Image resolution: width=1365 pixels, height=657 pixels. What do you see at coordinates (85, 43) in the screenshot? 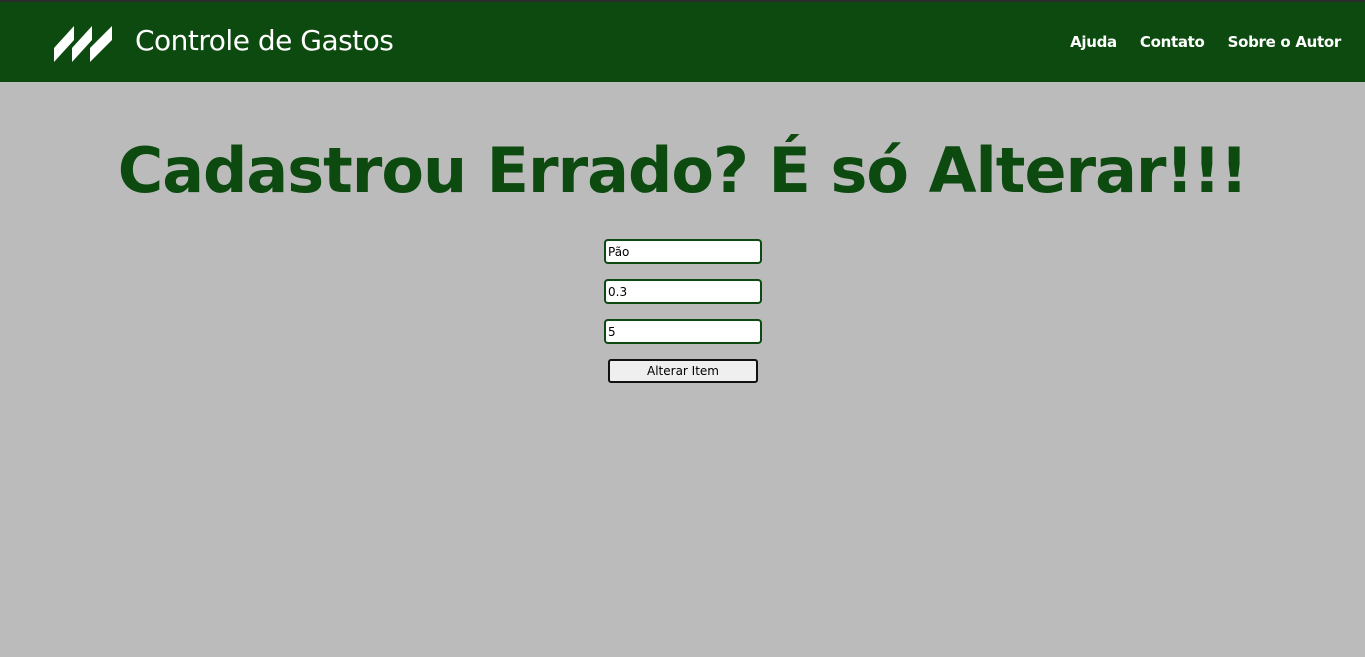
I see `logo-icon` at bounding box center [85, 43].